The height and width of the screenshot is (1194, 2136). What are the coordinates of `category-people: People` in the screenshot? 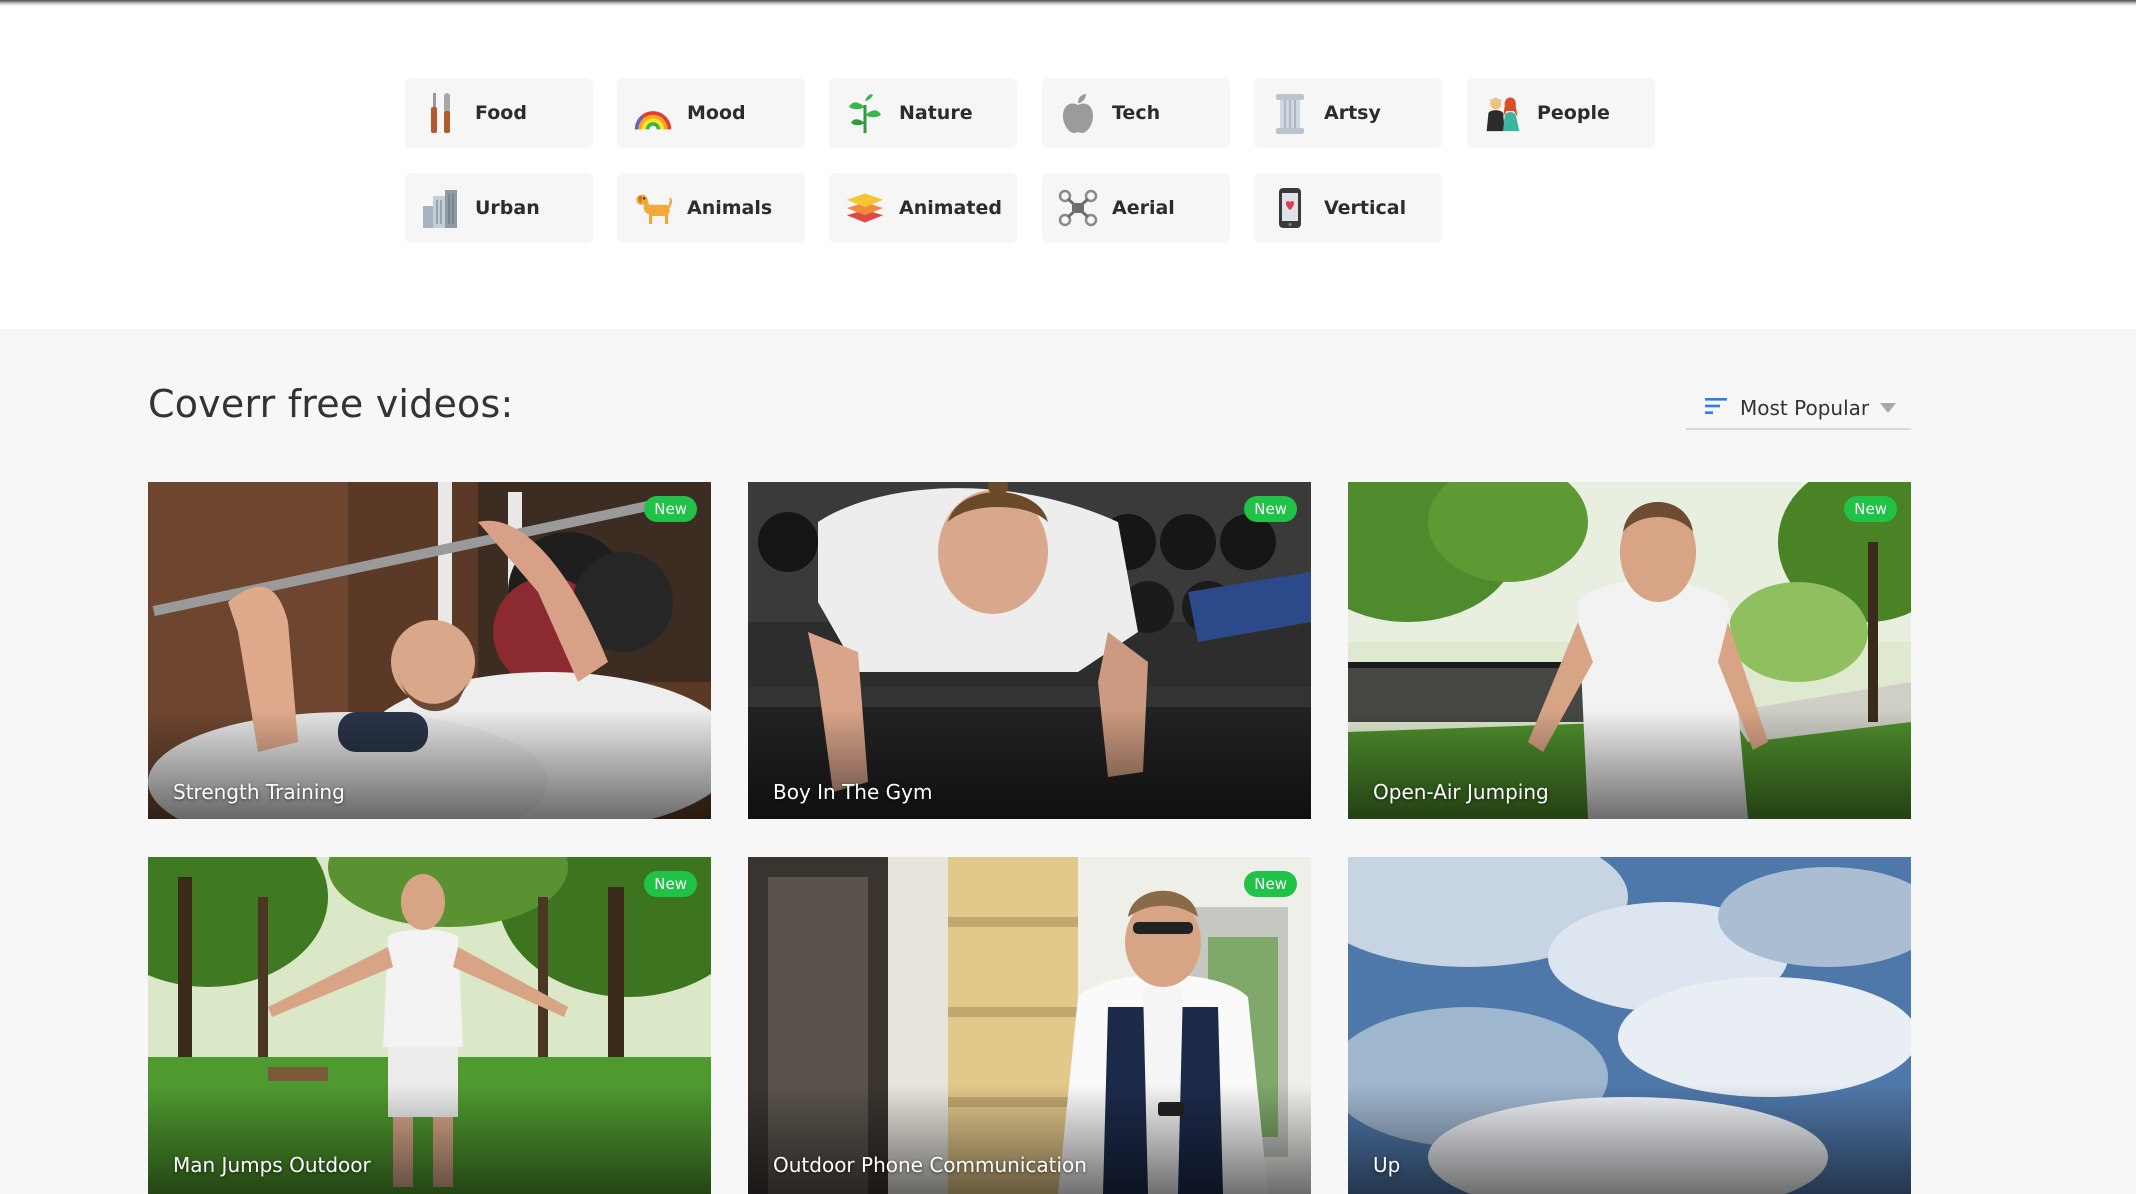 It's located at (1561, 113).